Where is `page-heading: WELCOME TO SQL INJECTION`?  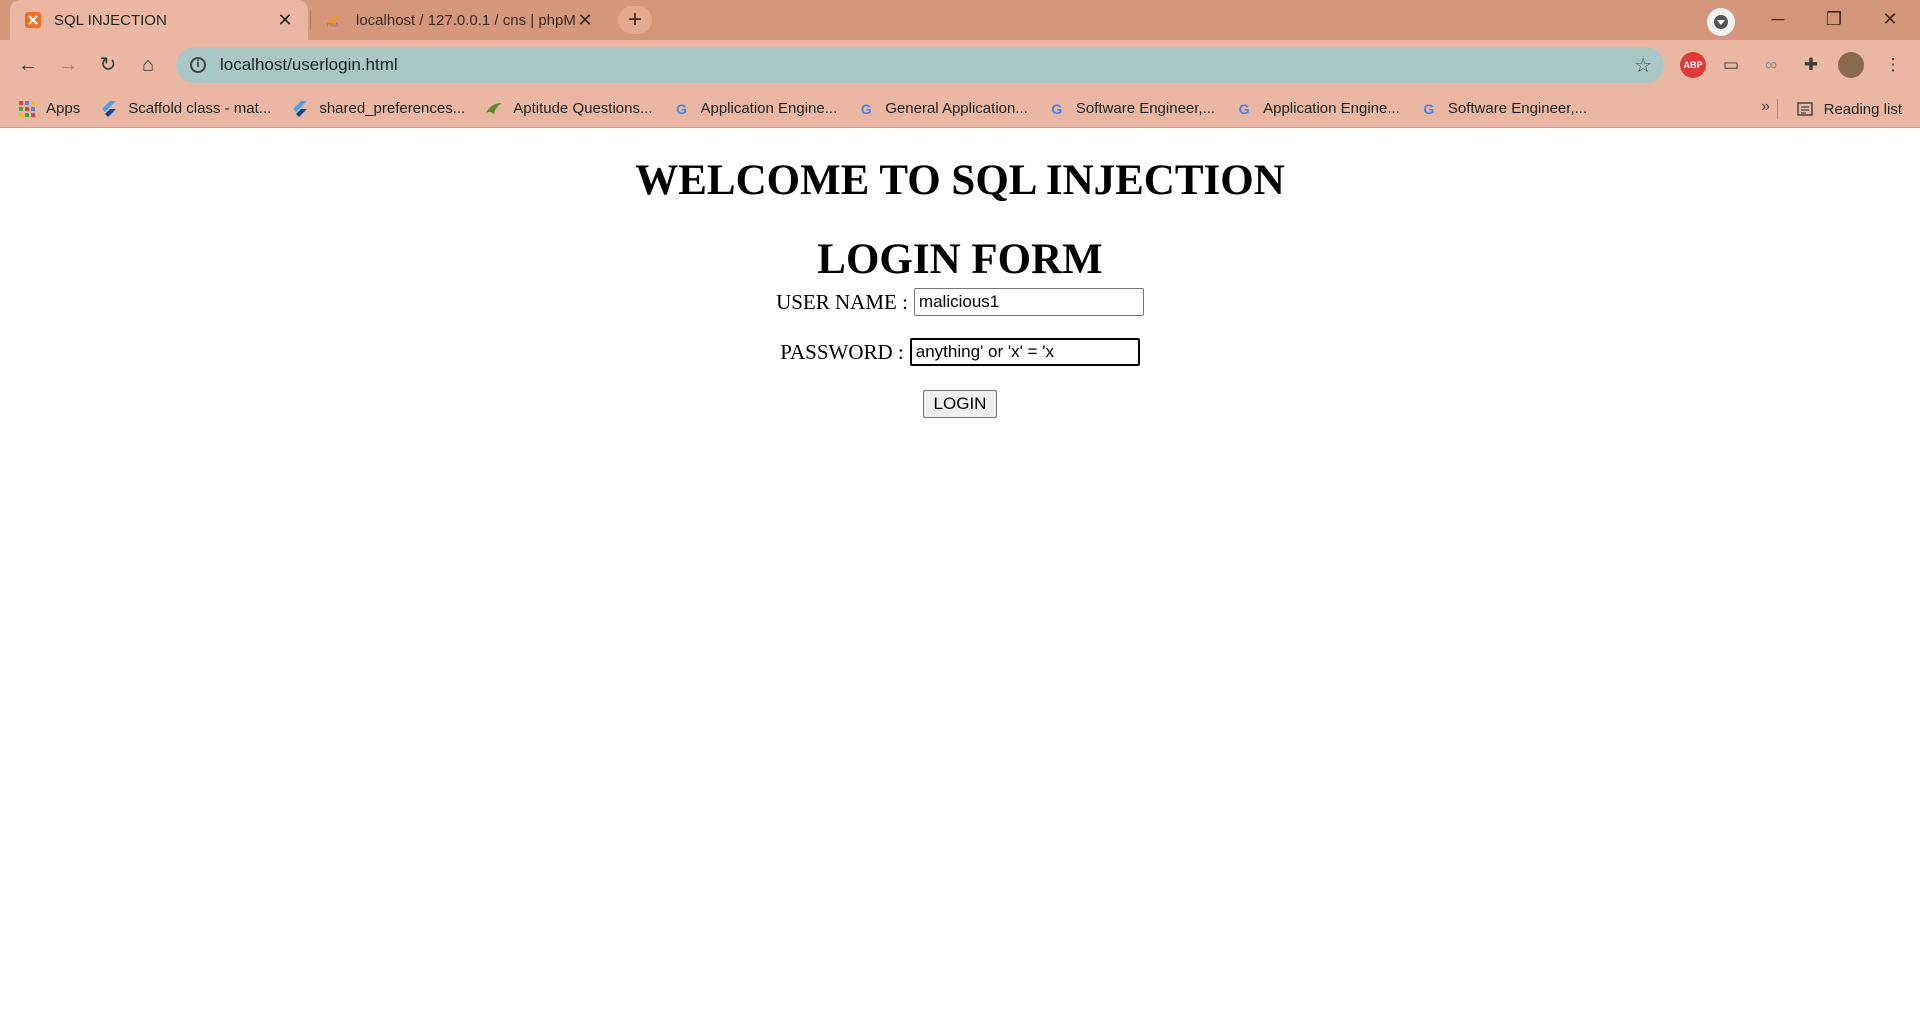
page-heading: WELCOME TO SQL INJECTION is located at coordinates (960, 180).